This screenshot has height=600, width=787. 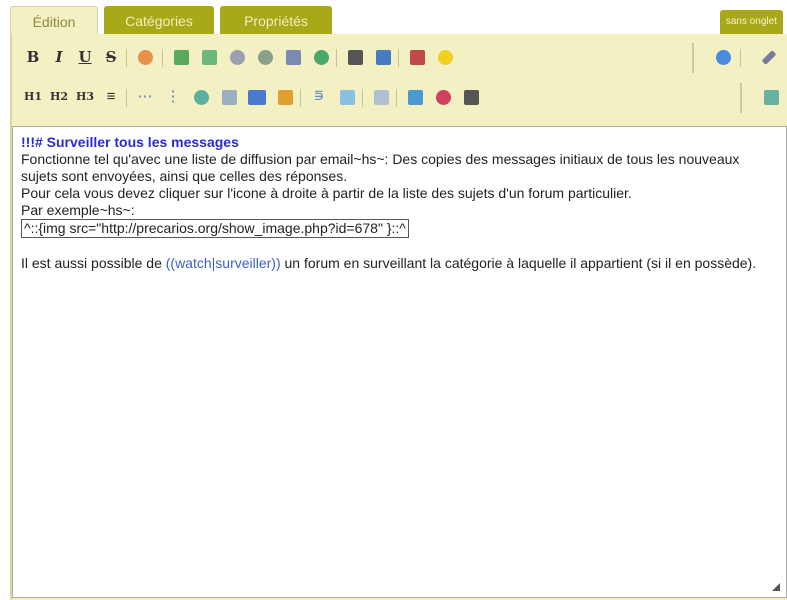 I want to click on page-break-icon: ⋾, so click(x=319, y=97).